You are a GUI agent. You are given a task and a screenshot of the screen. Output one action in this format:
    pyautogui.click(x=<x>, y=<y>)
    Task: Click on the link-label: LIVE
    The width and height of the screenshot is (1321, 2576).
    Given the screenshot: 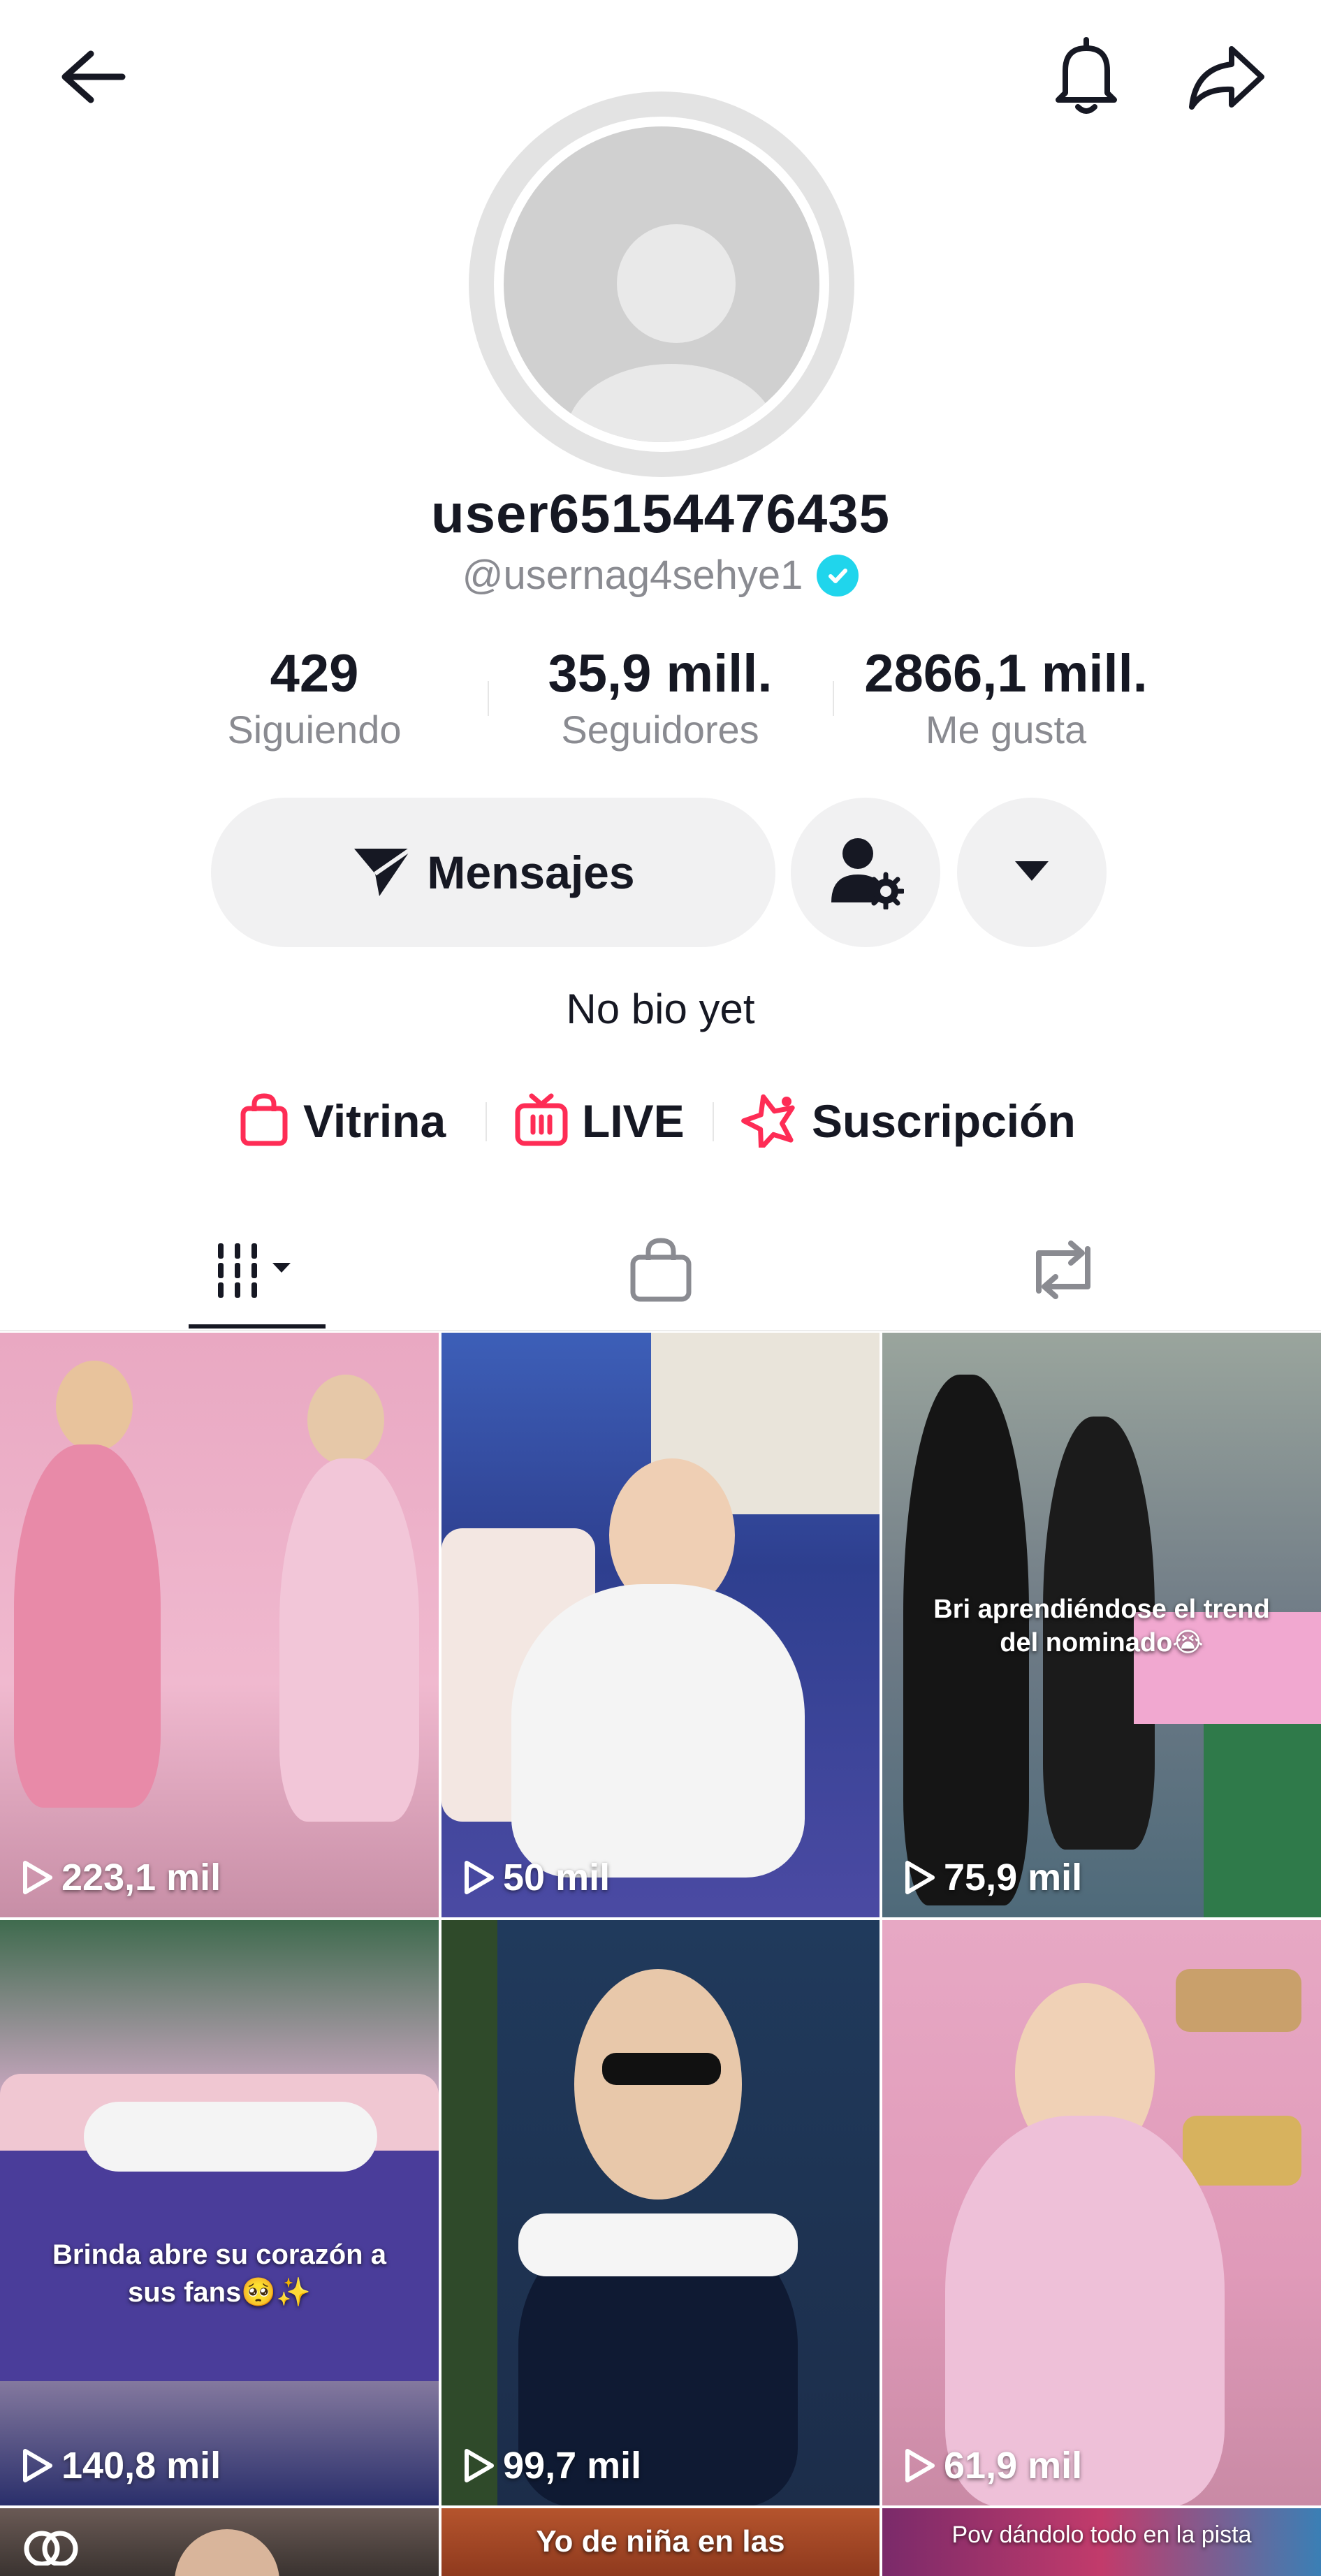 What is the action you would take?
    pyautogui.click(x=633, y=1121)
    